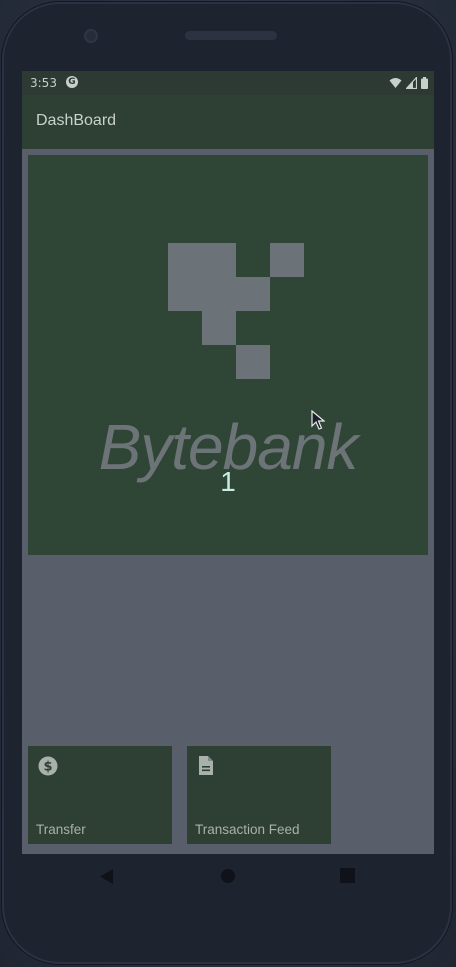  What do you see at coordinates (424, 82) in the screenshot?
I see `battery-icon` at bounding box center [424, 82].